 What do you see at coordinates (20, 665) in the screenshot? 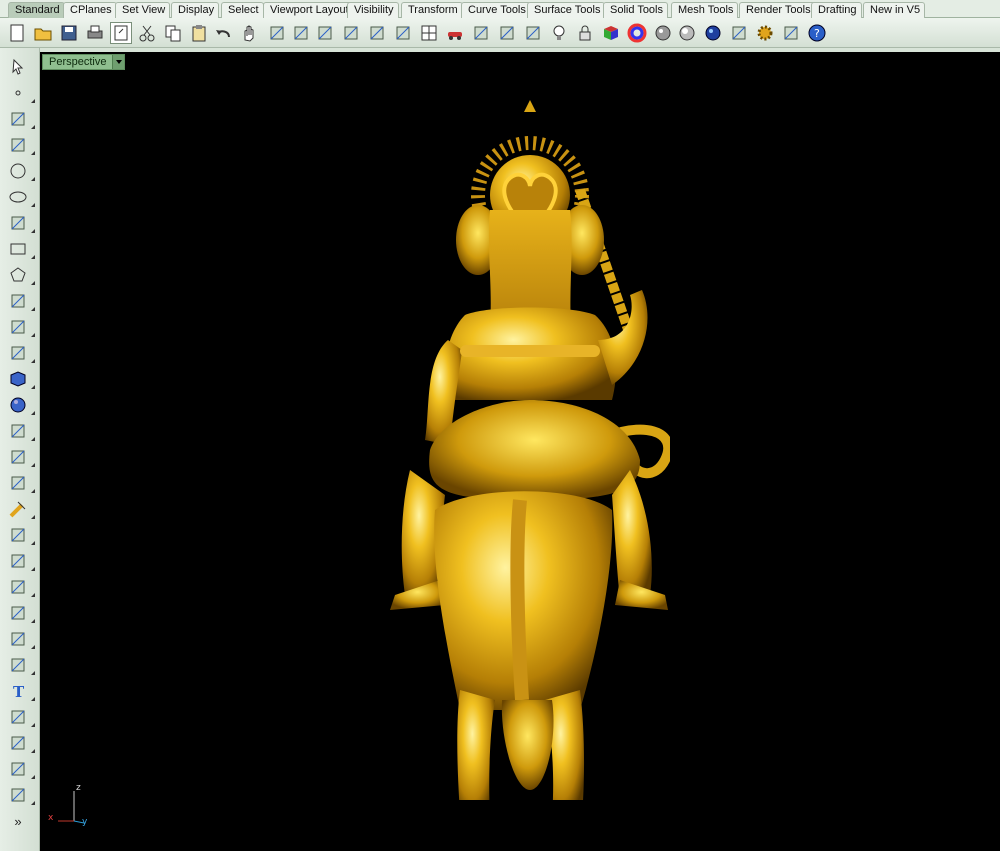
I see `offset-icon` at bounding box center [20, 665].